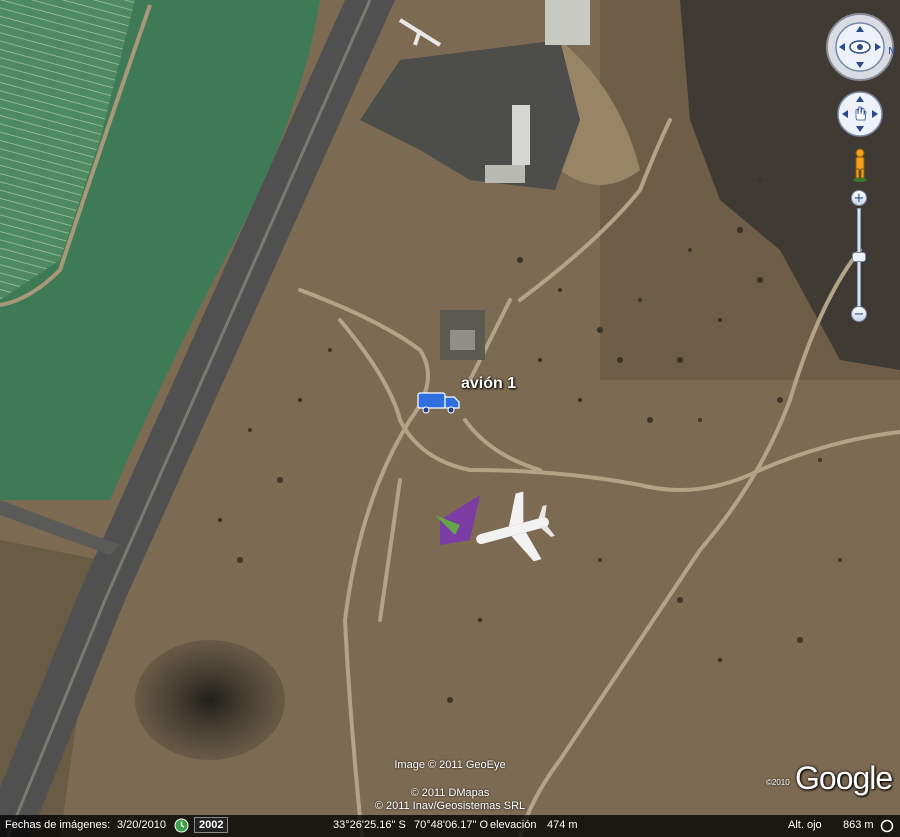 The image size is (900, 837). What do you see at coordinates (450, 793) in the screenshot?
I see `credit-dmapas: © 2011 DMapas` at bounding box center [450, 793].